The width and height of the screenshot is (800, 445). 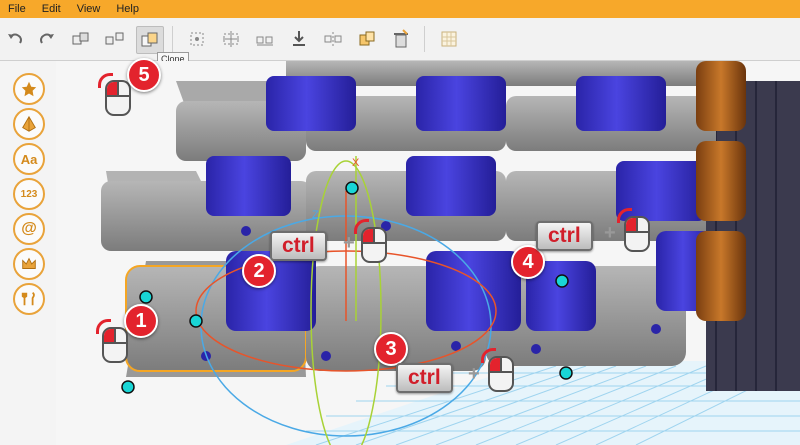 I want to click on align-icon, so click(x=197, y=39).